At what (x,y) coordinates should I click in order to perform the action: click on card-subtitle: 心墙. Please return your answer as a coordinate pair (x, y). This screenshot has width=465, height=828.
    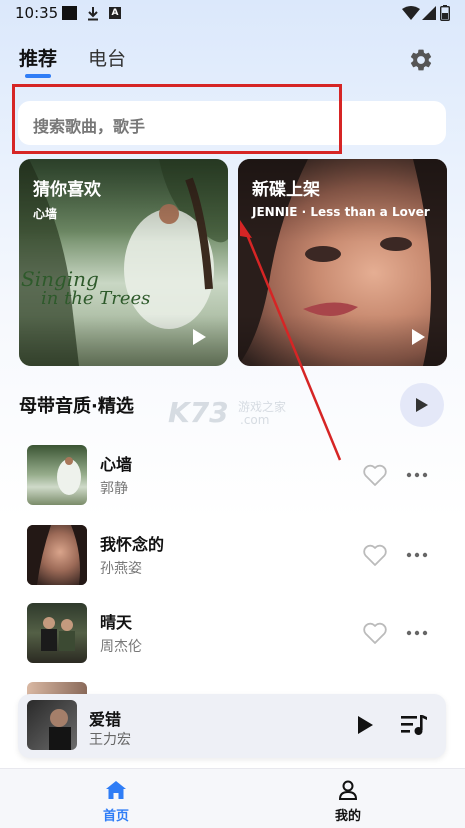
    Looking at the image, I should click on (45, 214).